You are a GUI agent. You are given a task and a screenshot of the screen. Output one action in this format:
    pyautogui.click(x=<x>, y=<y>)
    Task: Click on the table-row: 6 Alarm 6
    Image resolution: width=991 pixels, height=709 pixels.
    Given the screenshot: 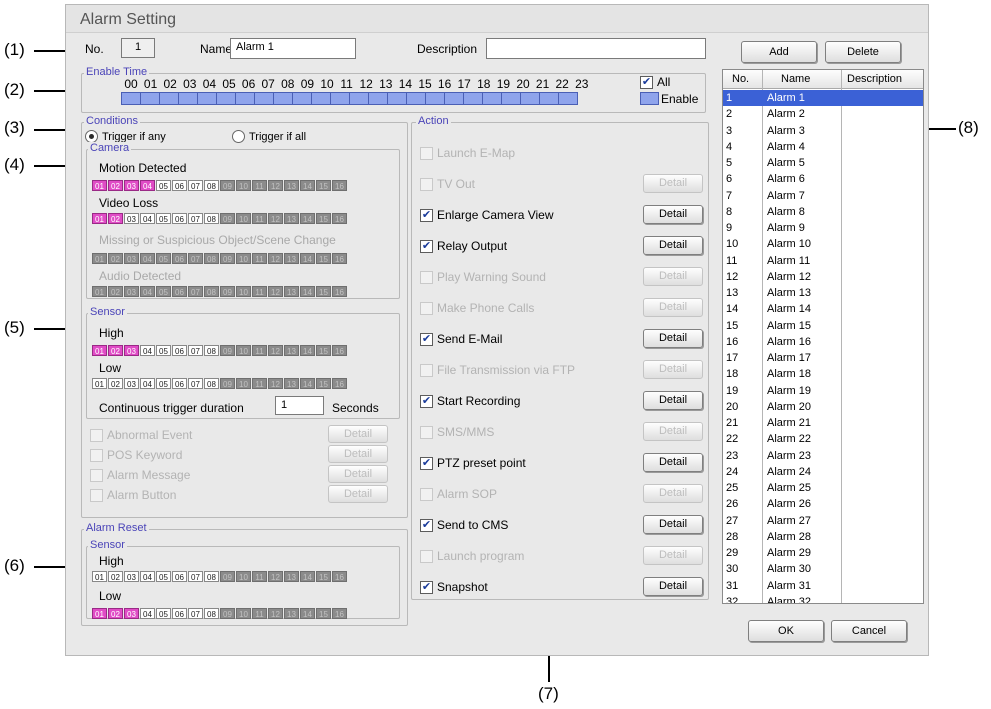 What is the action you would take?
    pyautogui.click(x=823, y=179)
    